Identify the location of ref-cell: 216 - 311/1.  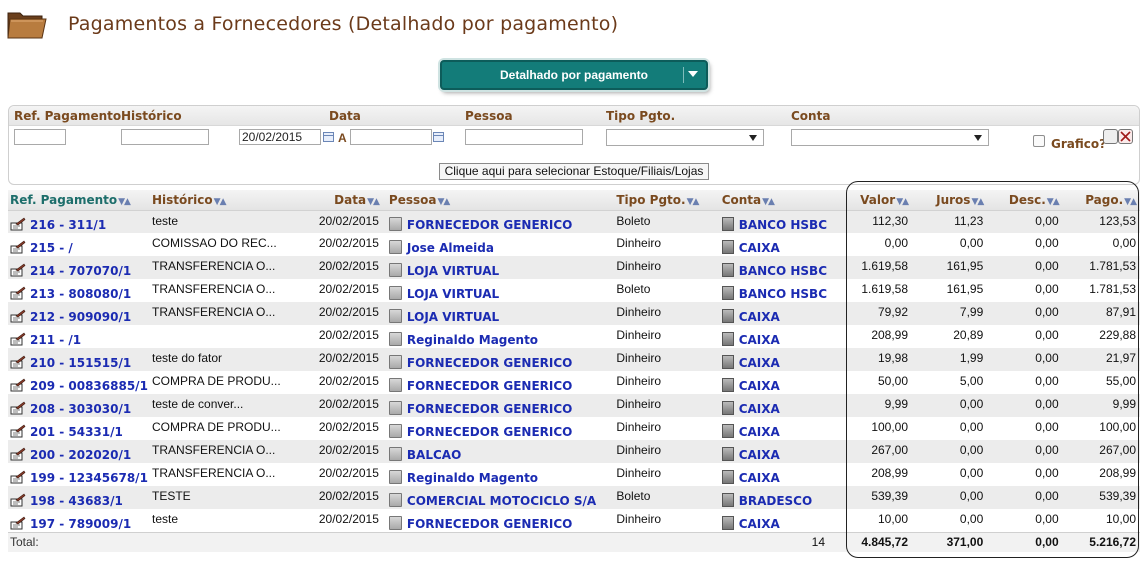
(79, 221).